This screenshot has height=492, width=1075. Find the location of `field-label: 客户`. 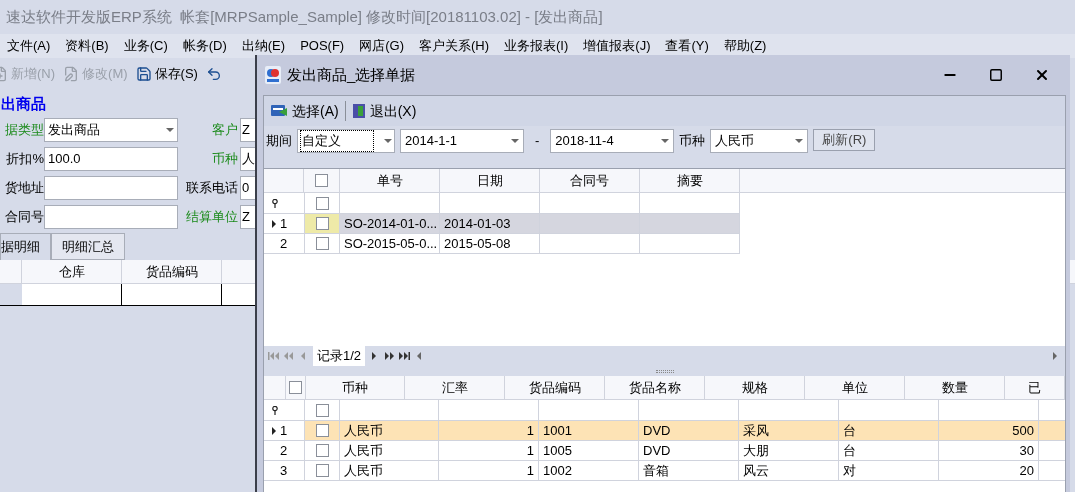

field-label: 客户 is located at coordinates (224, 130).